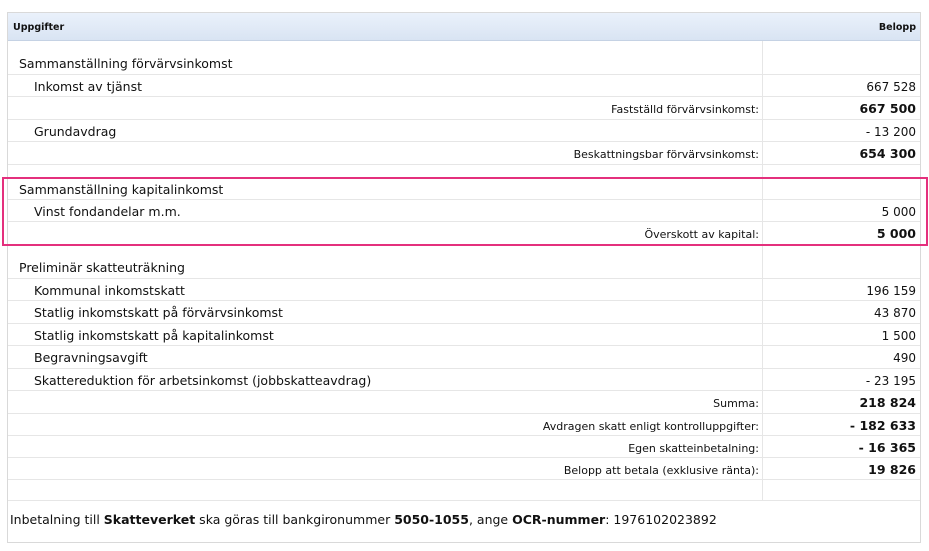  What do you see at coordinates (464, 262) in the screenshot?
I see `section-row-skatteutrakning: Preliminär skatteuträkning` at bounding box center [464, 262].